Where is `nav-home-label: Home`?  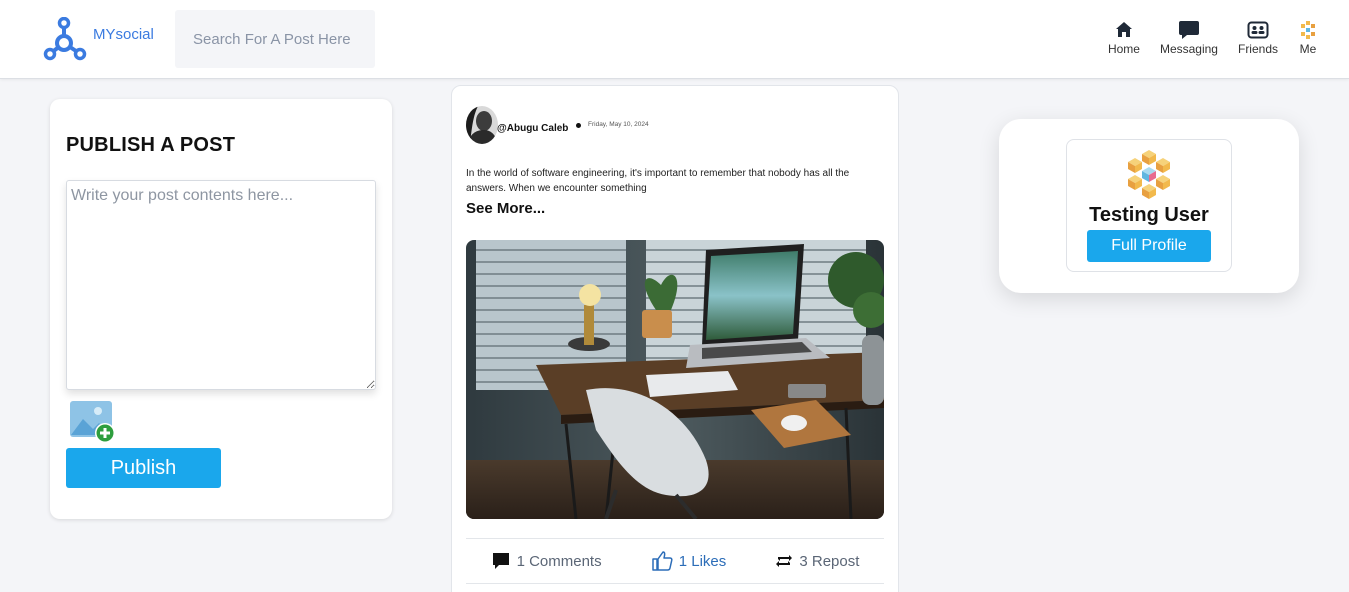 nav-home-label: Home is located at coordinates (1123, 49).